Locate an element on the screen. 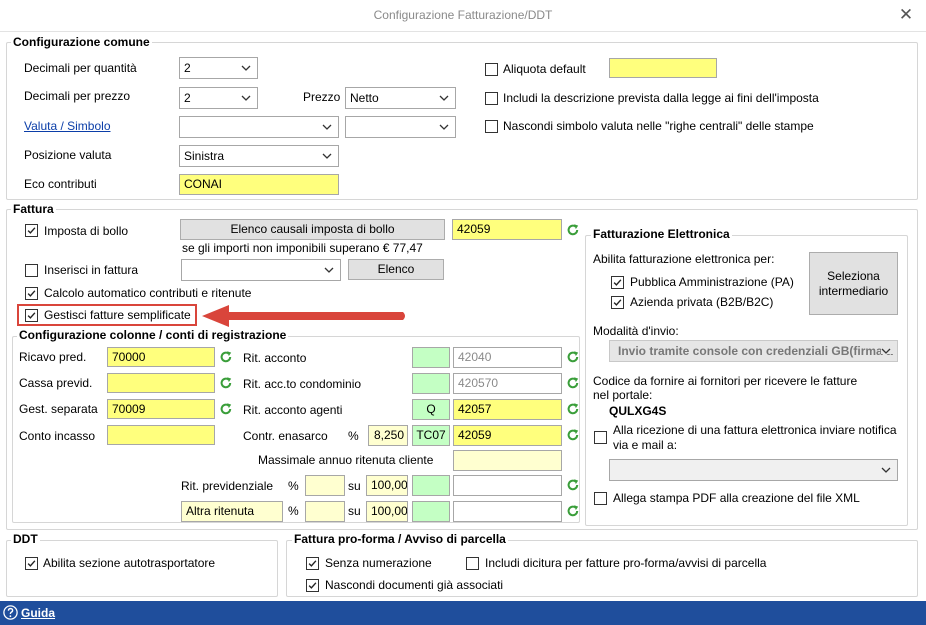 The width and height of the screenshot is (926, 625). elenco-causali-button: Elenco causali imposta di bollo is located at coordinates (312, 229).